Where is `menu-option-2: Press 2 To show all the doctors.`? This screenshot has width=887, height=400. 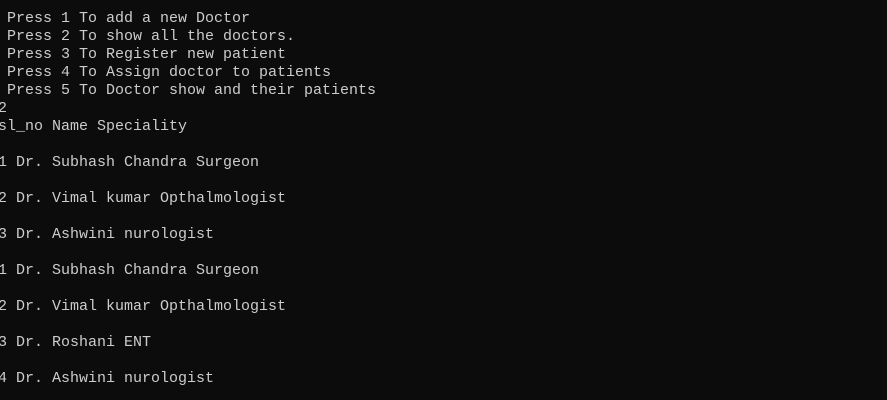
menu-option-2: Press 2 To show all the doctors. is located at coordinates (148, 36).